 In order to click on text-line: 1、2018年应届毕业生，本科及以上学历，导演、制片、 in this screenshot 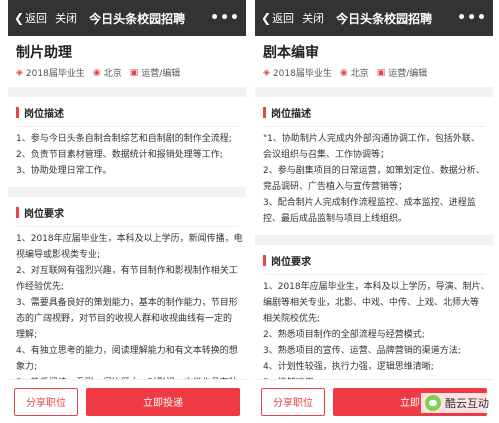, I will do `click(376, 287)`.